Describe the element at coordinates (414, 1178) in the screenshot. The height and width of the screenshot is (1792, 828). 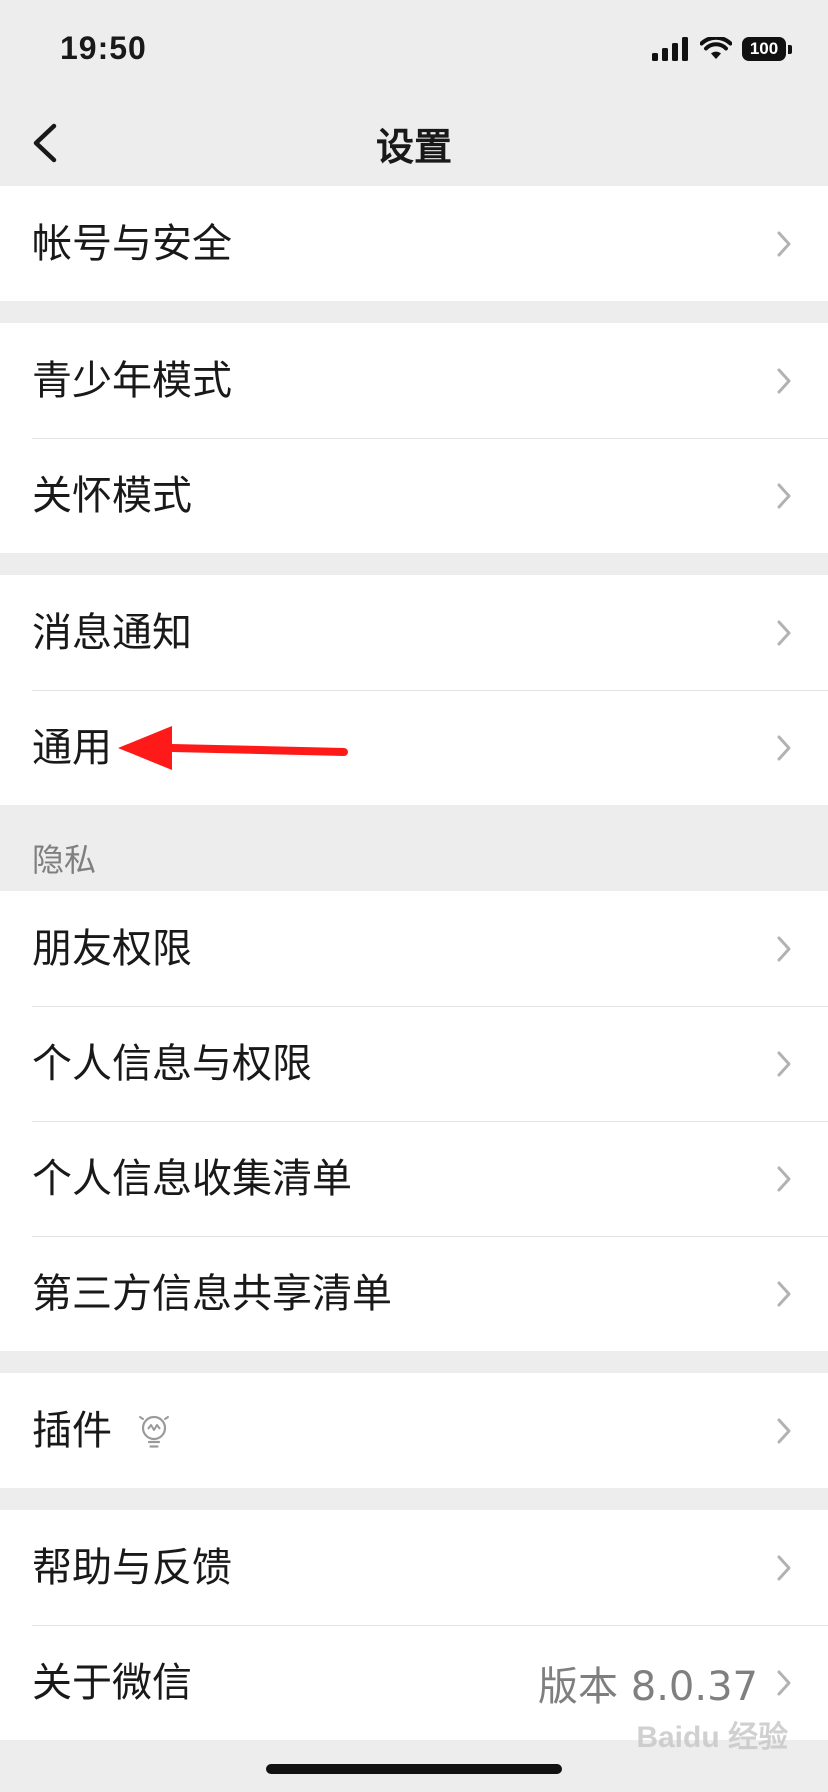
I see `settings-item-info-collection-list: 个人信息收集清单` at that location.